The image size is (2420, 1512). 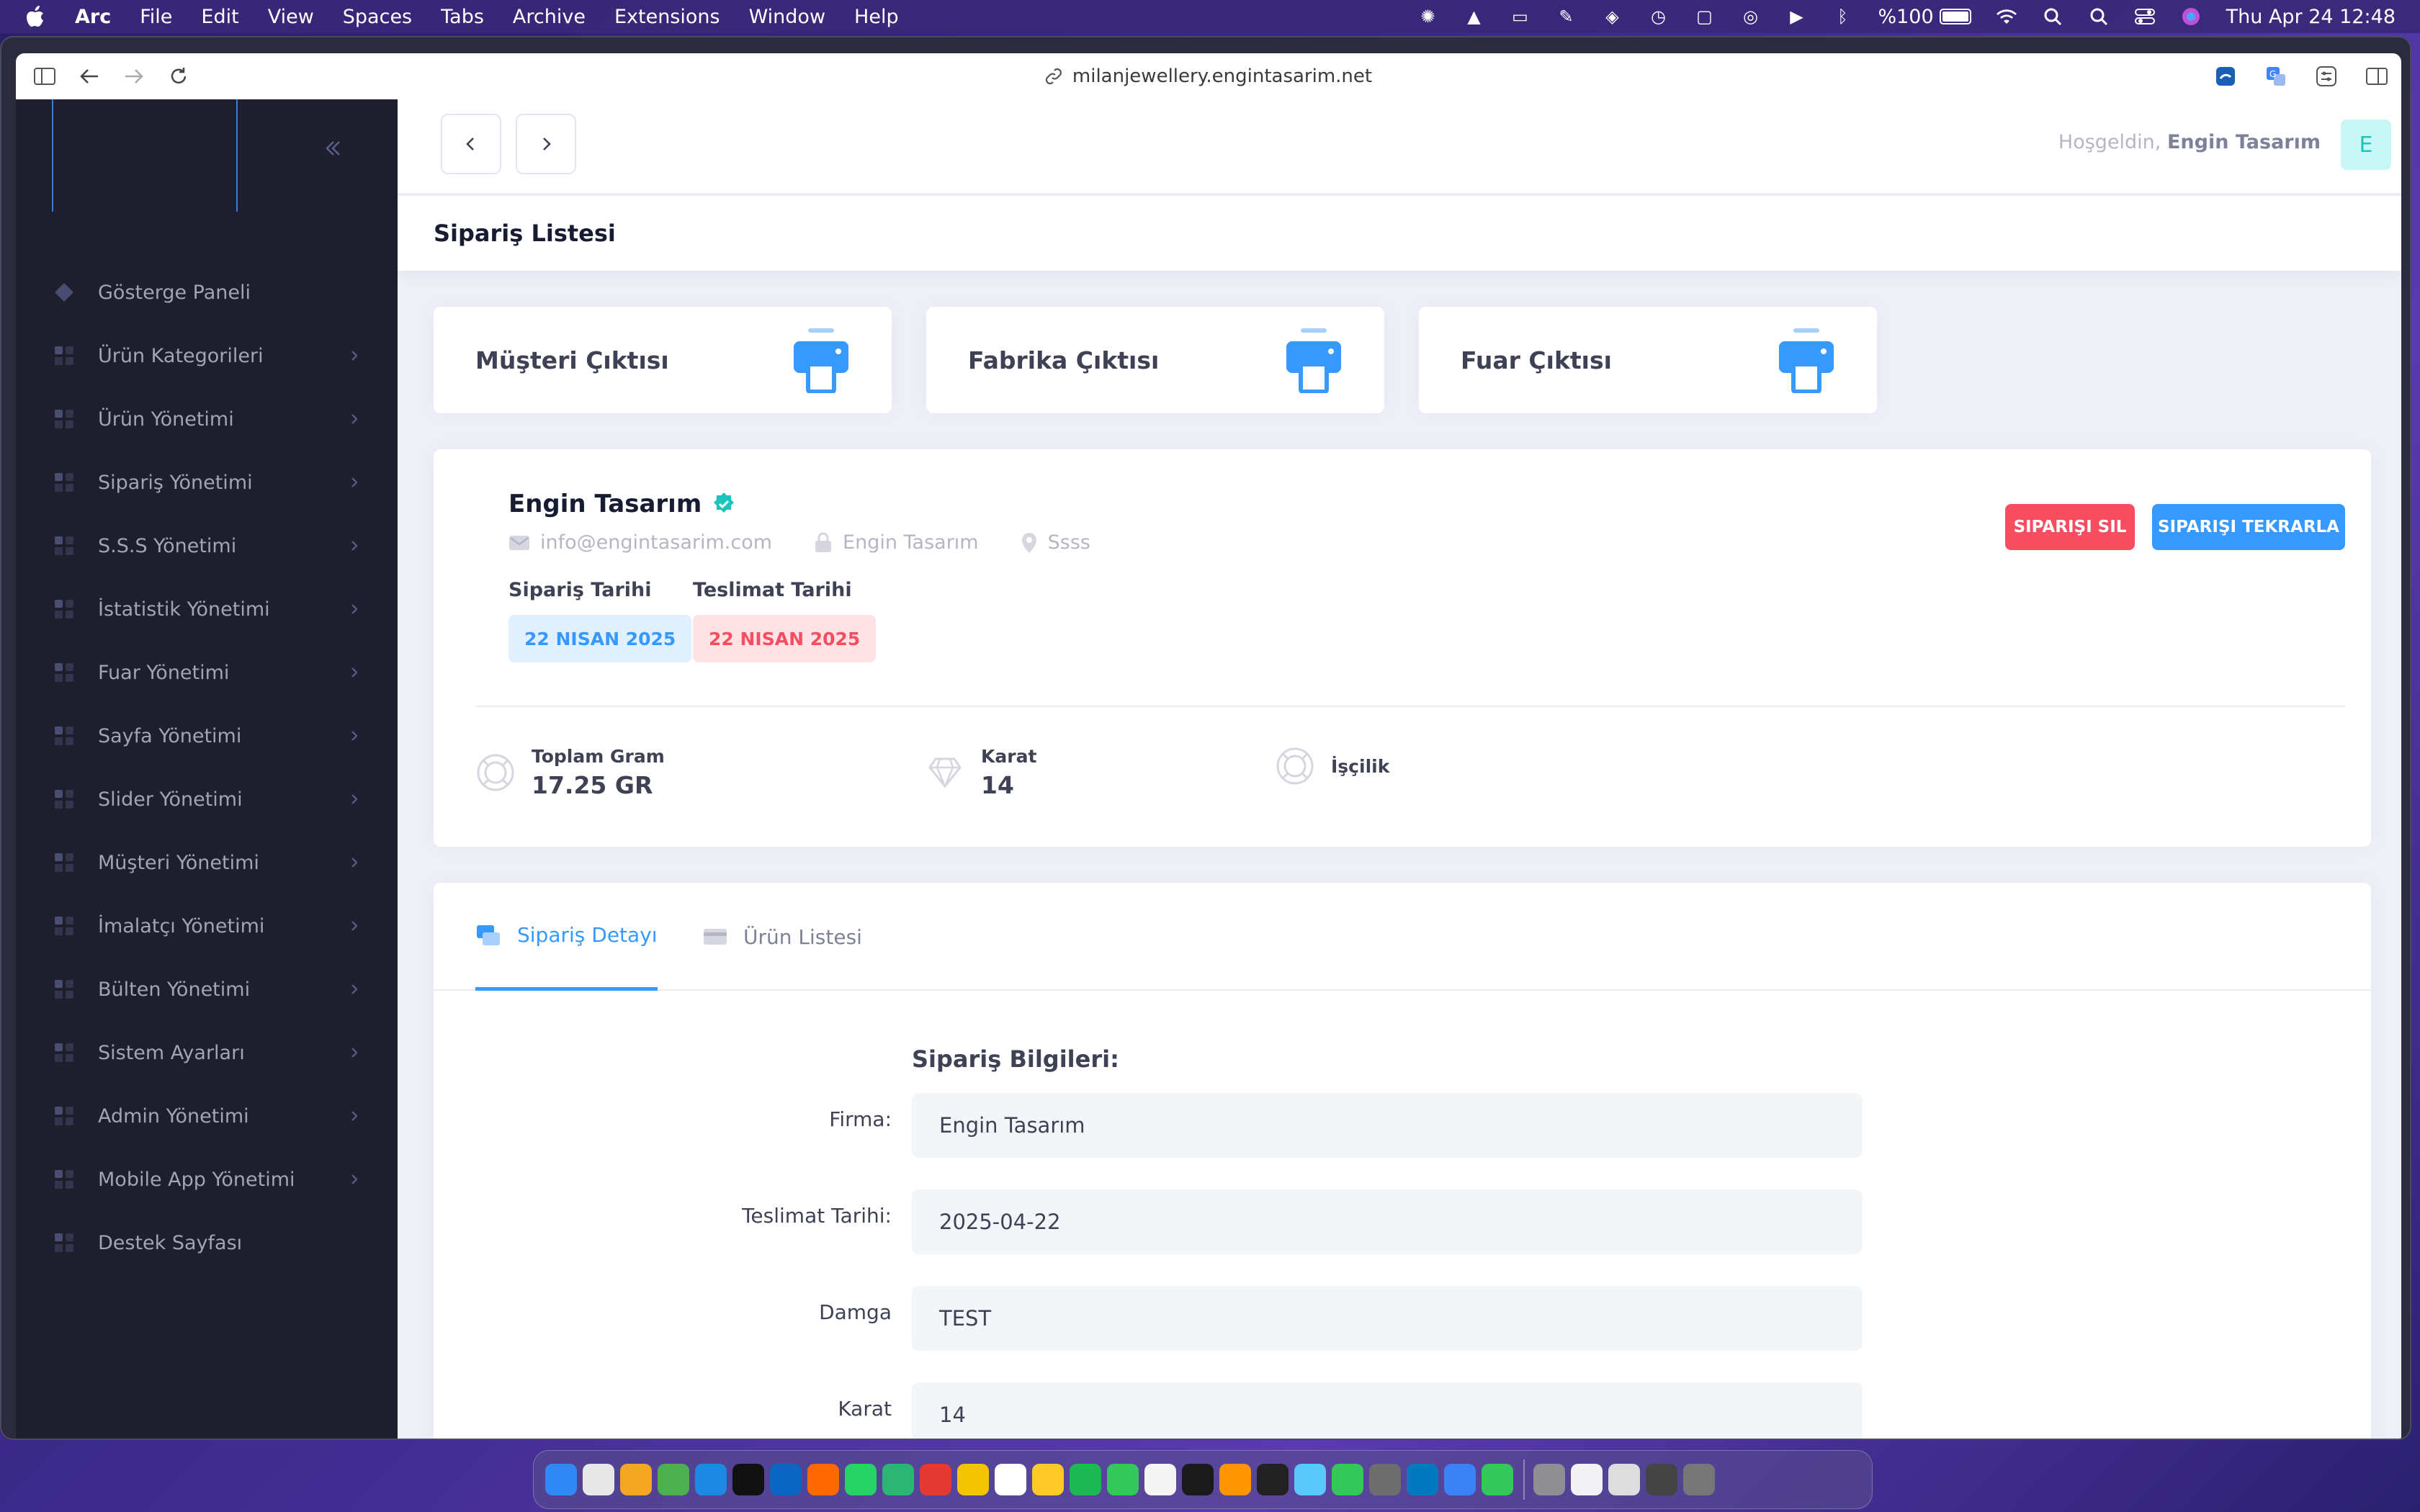 I want to click on sidebar-item: Mobile App Yönetimi, so click(x=207, y=1179).